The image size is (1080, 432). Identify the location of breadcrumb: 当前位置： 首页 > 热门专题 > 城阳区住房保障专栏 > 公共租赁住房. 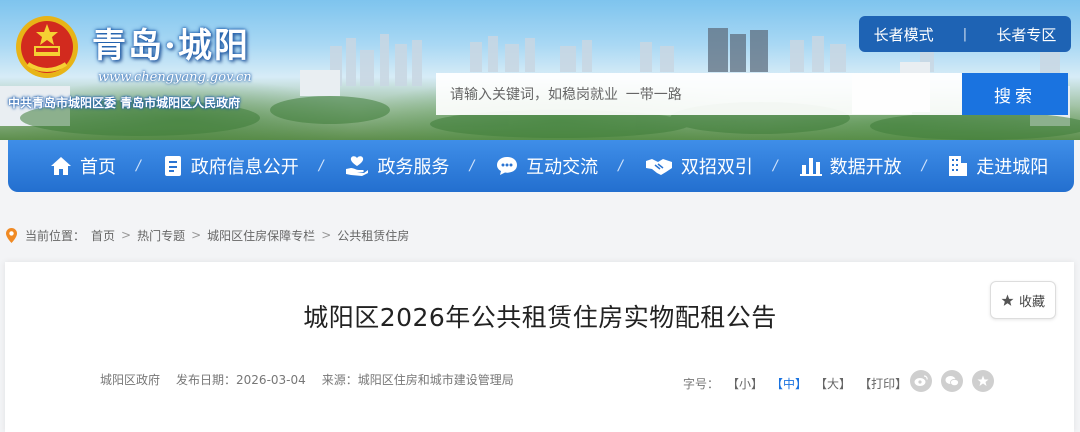
(207, 235).